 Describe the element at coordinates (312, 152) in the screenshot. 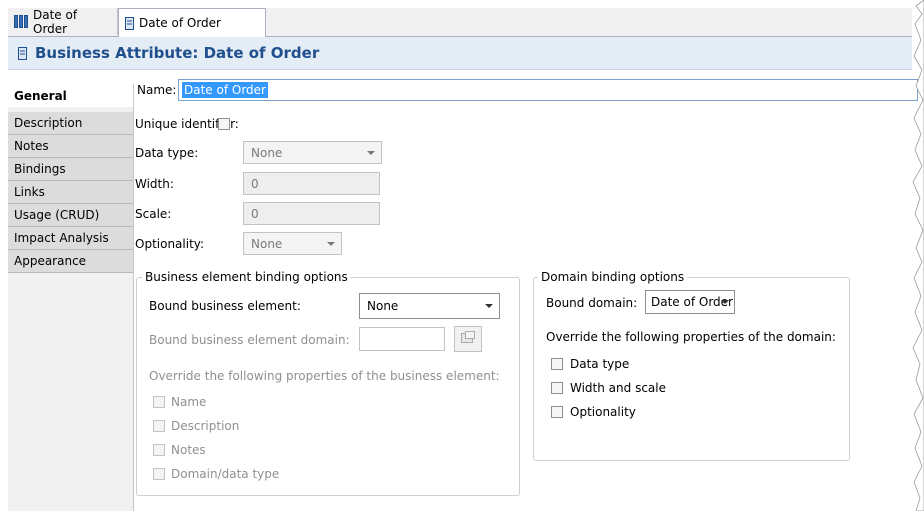

I see `data-type-combo: None` at that location.